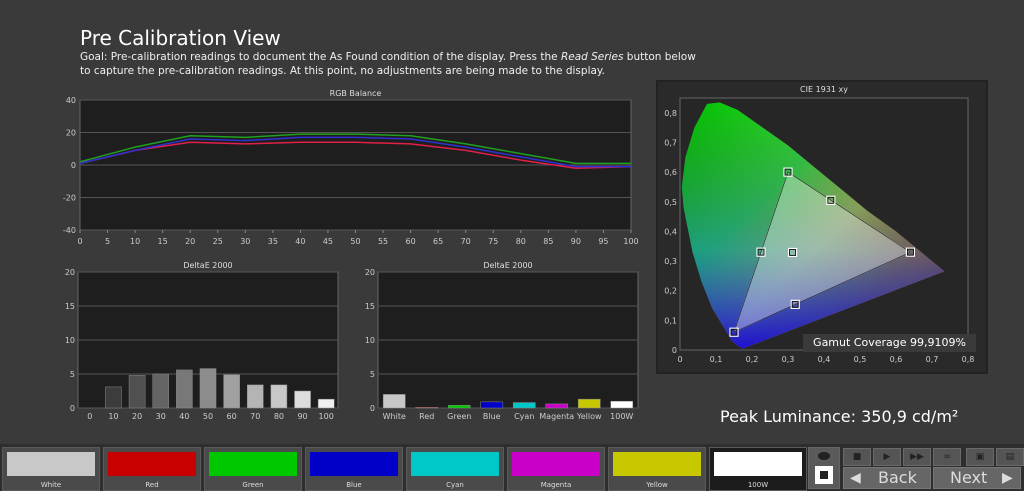  I want to click on x-tick-label: 50, so click(355, 241).